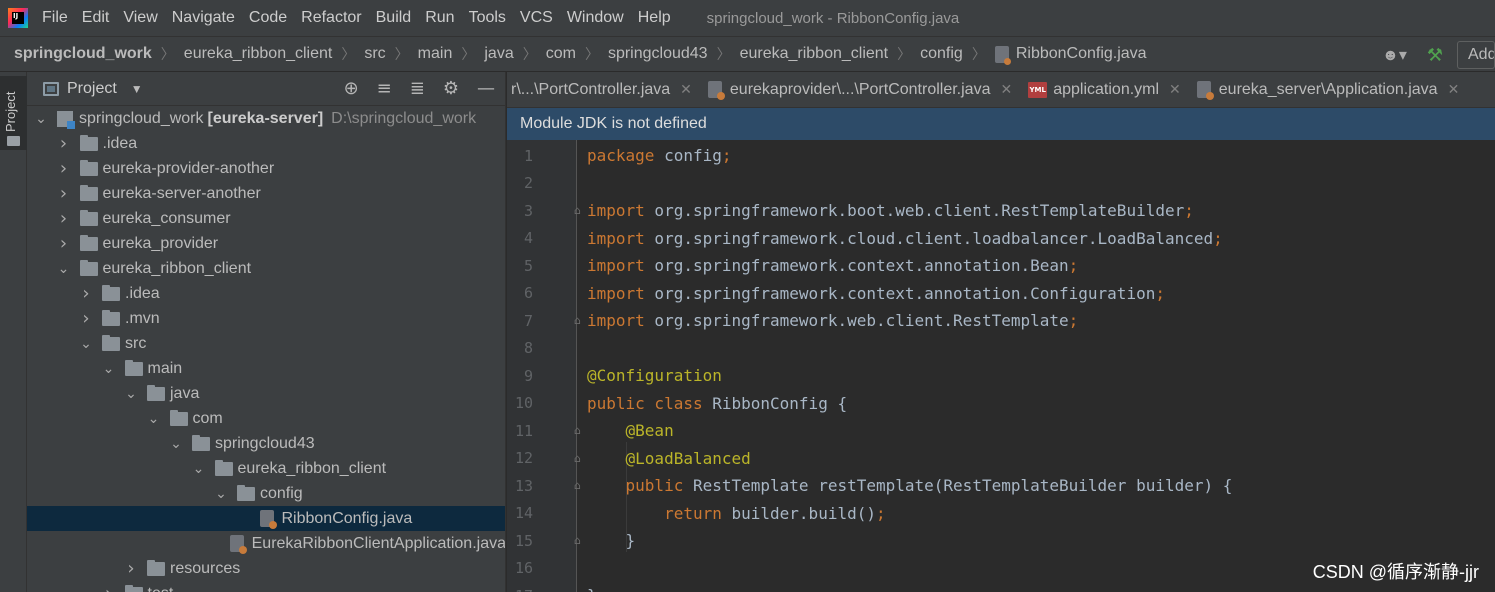 This screenshot has width=1495, height=592. What do you see at coordinates (266, 443) in the screenshot?
I see `tree-item: ⌄ springcloud43` at bounding box center [266, 443].